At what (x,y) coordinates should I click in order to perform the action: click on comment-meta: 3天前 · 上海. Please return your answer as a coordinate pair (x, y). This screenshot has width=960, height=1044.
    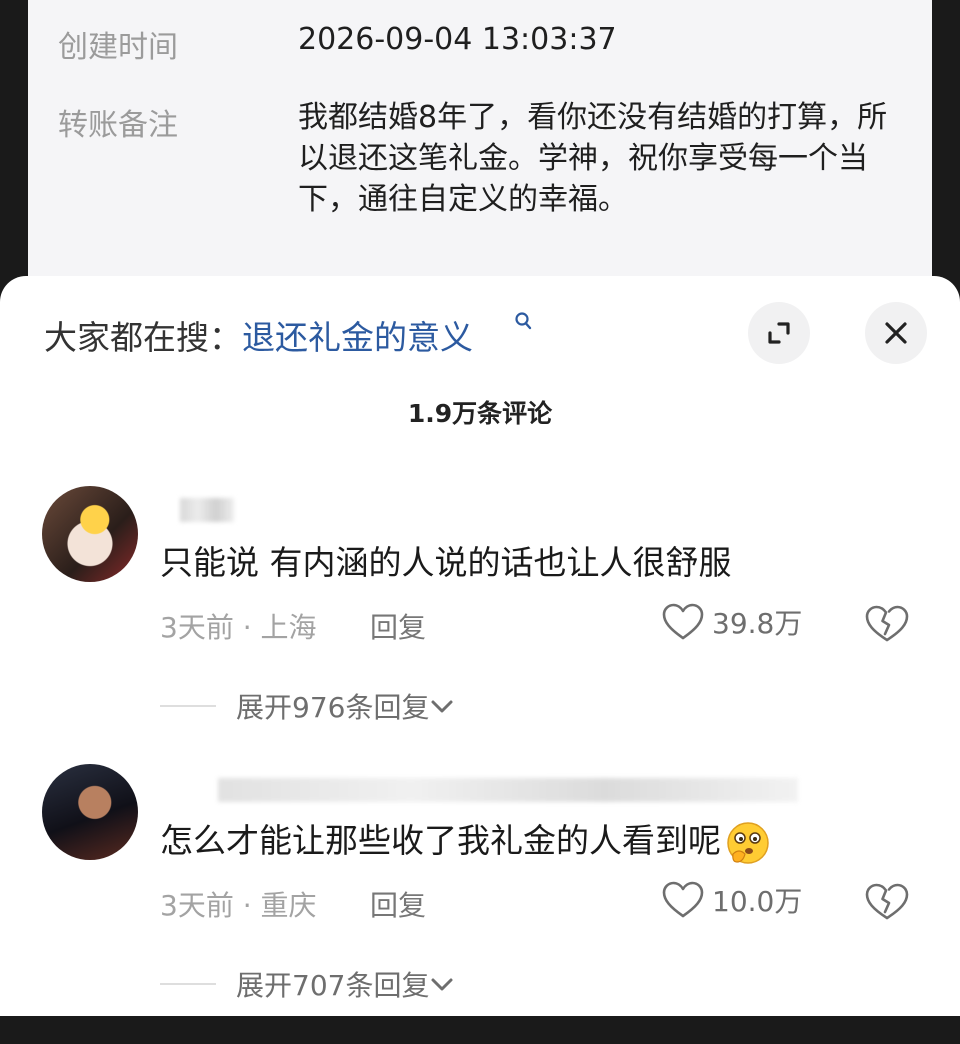
    Looking at the image, I should click on (238, 627).